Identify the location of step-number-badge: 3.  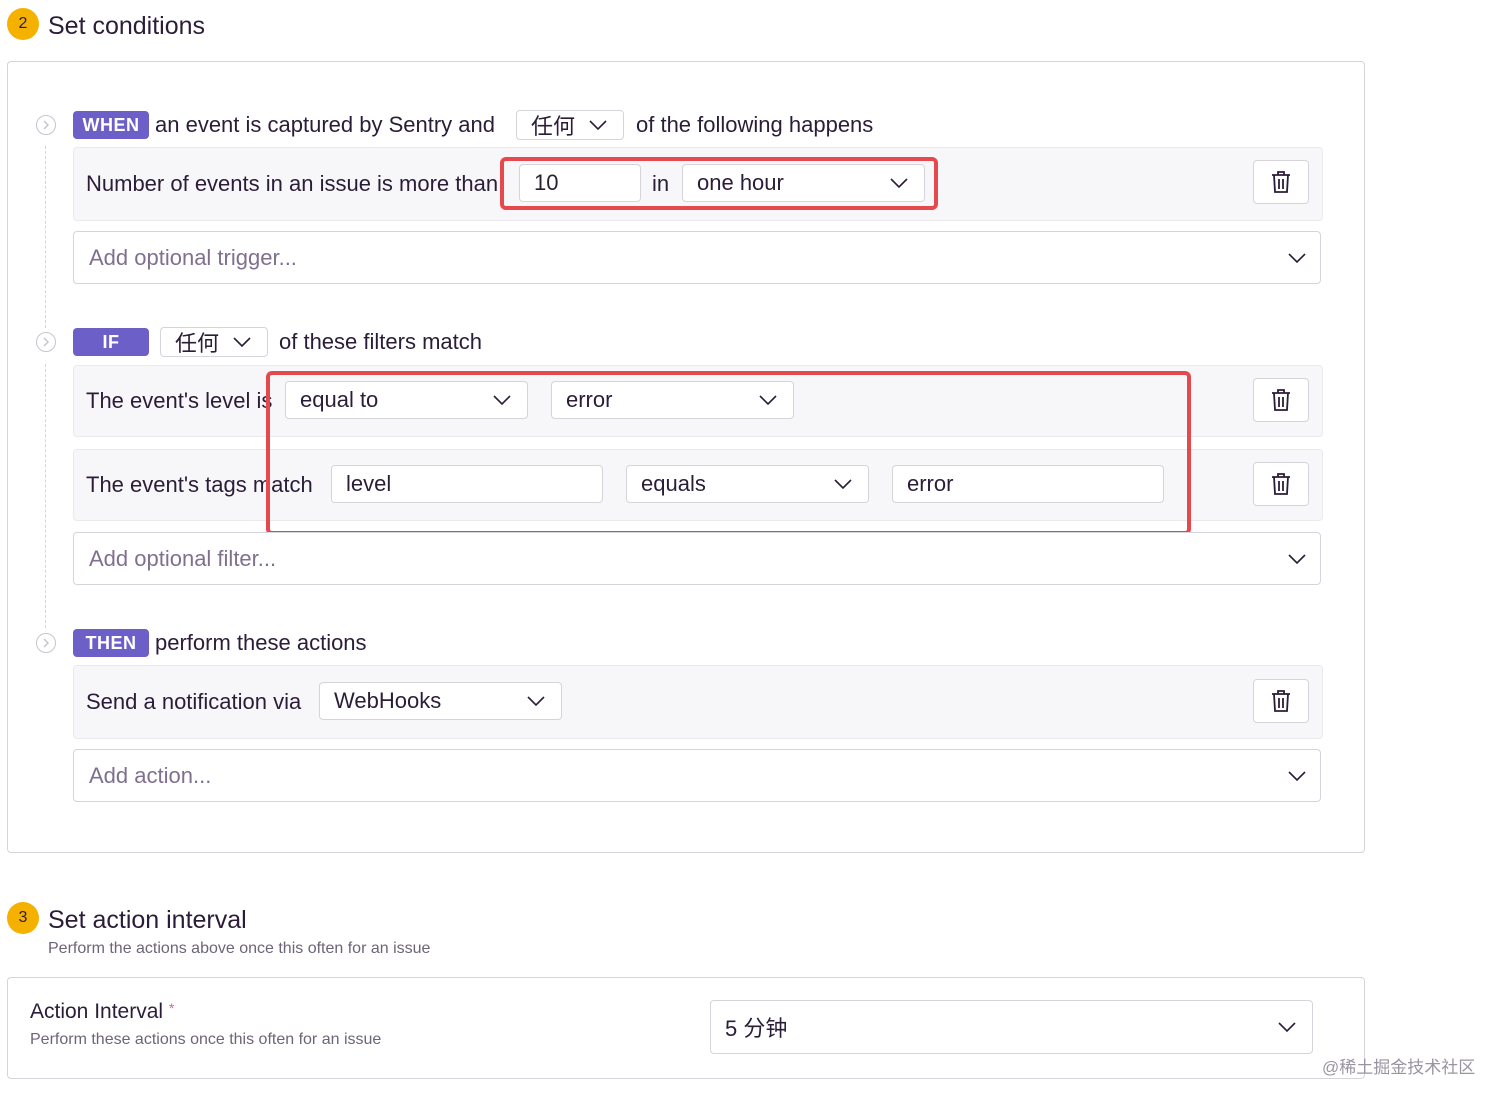
(23, 918).